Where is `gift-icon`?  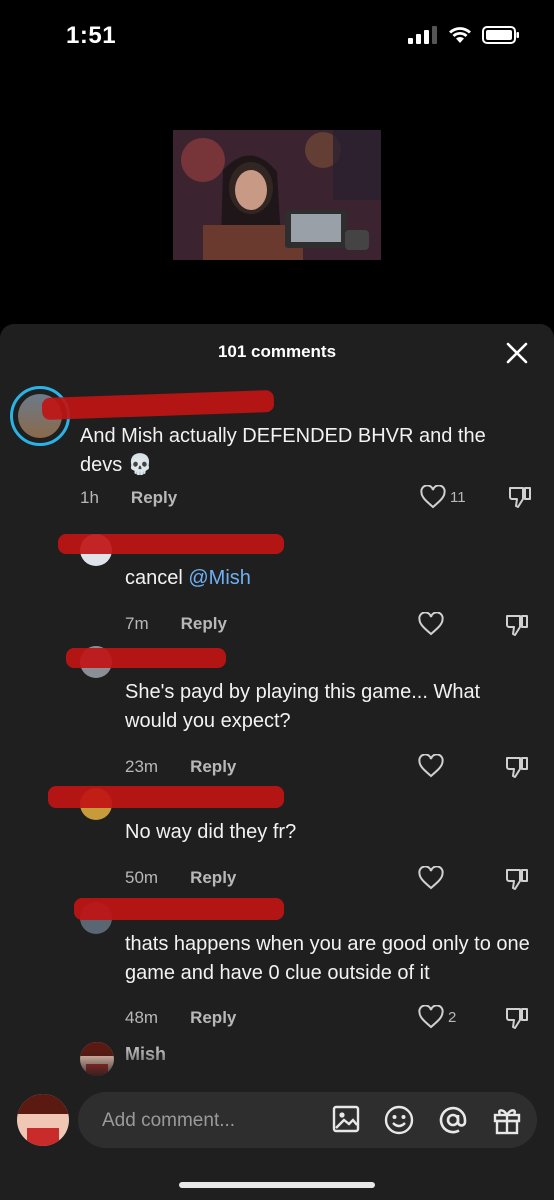 gift-icon is located at coordinates (507, 1120).